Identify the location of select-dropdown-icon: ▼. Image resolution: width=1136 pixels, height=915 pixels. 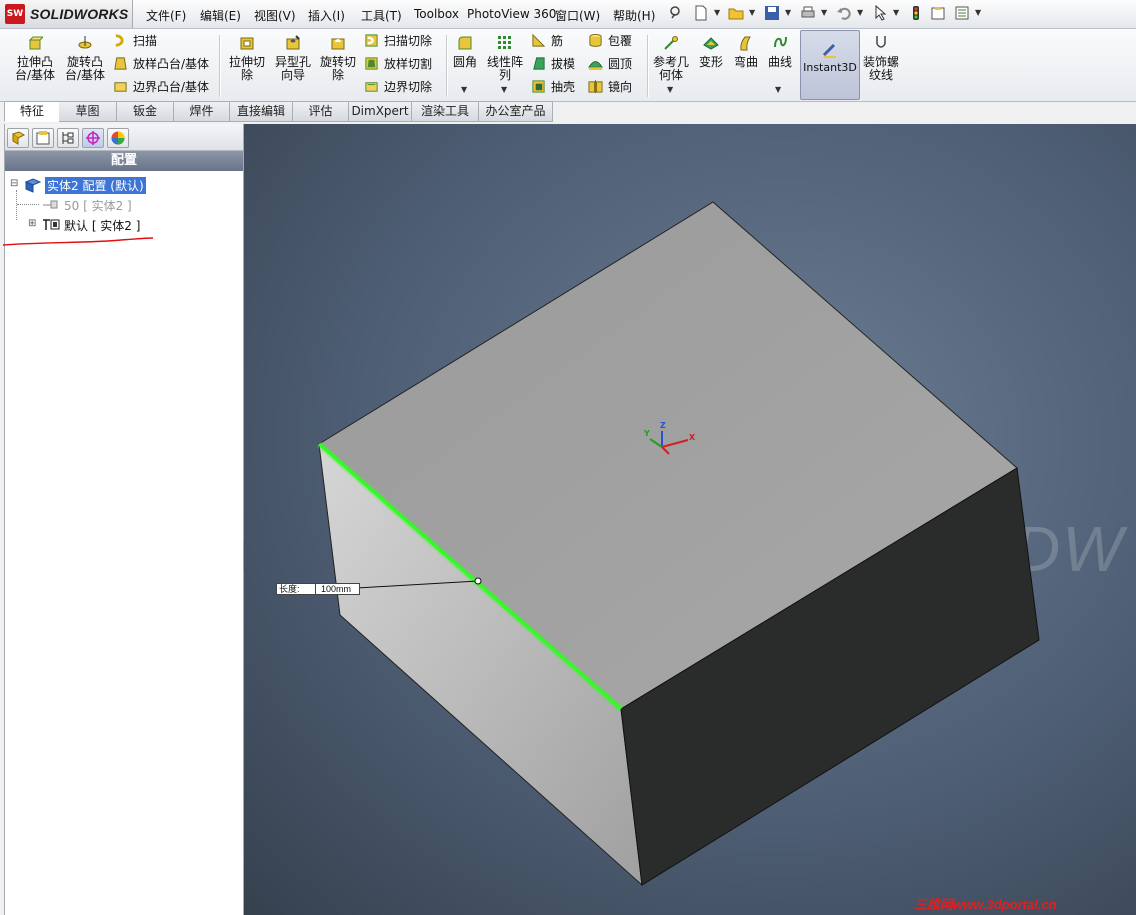
(896, 12).